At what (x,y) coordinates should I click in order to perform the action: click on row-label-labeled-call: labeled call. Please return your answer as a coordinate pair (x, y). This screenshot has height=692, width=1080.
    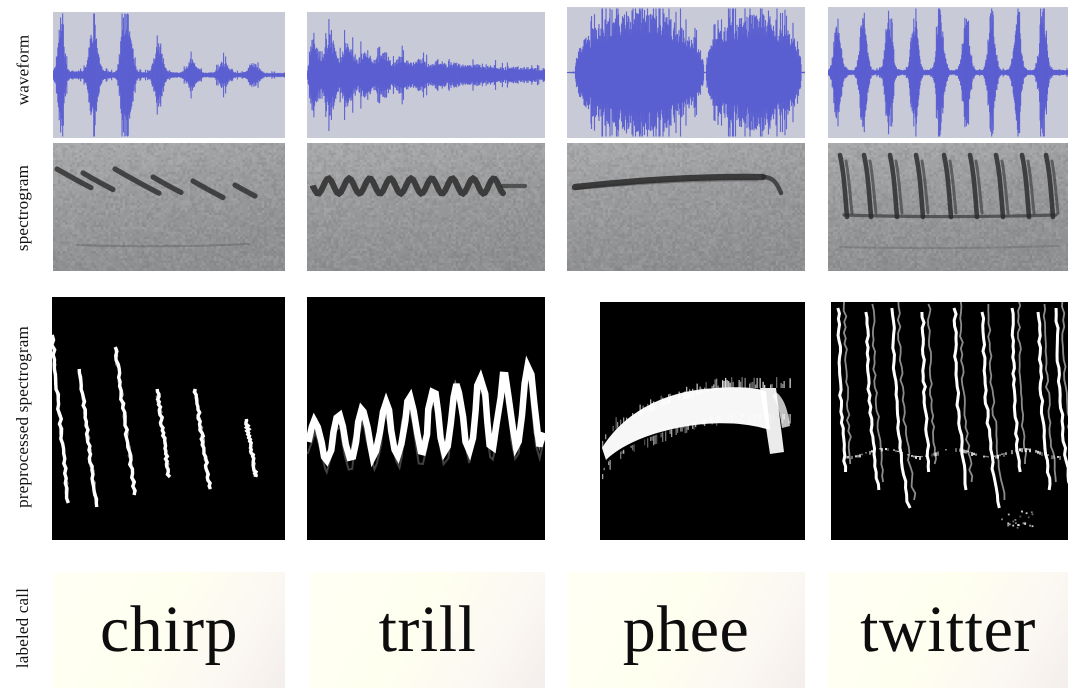
    Looking at the image, I should click on (23, 628).